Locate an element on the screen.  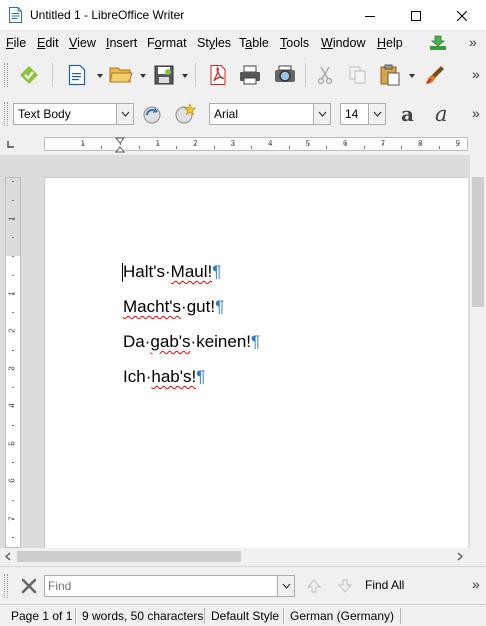
find-input is located at coordinates (160, 586).